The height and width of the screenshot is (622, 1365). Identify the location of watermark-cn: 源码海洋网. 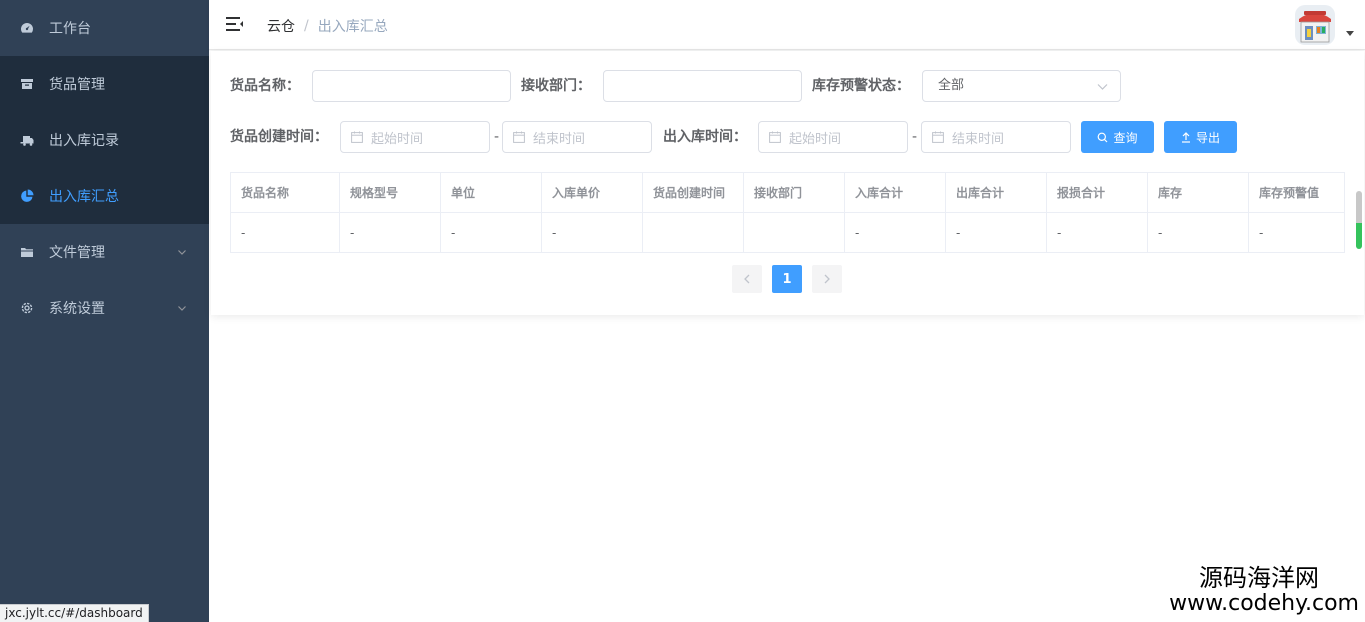
(1259, 578).